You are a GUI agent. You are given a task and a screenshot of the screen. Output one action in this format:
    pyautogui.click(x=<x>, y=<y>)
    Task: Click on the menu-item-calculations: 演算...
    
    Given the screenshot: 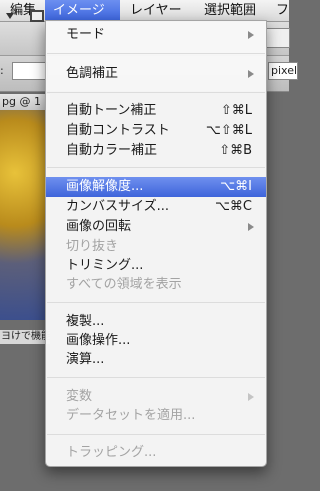 What is the action you would take?
    pyautogui.click(x=156, y=360)
    